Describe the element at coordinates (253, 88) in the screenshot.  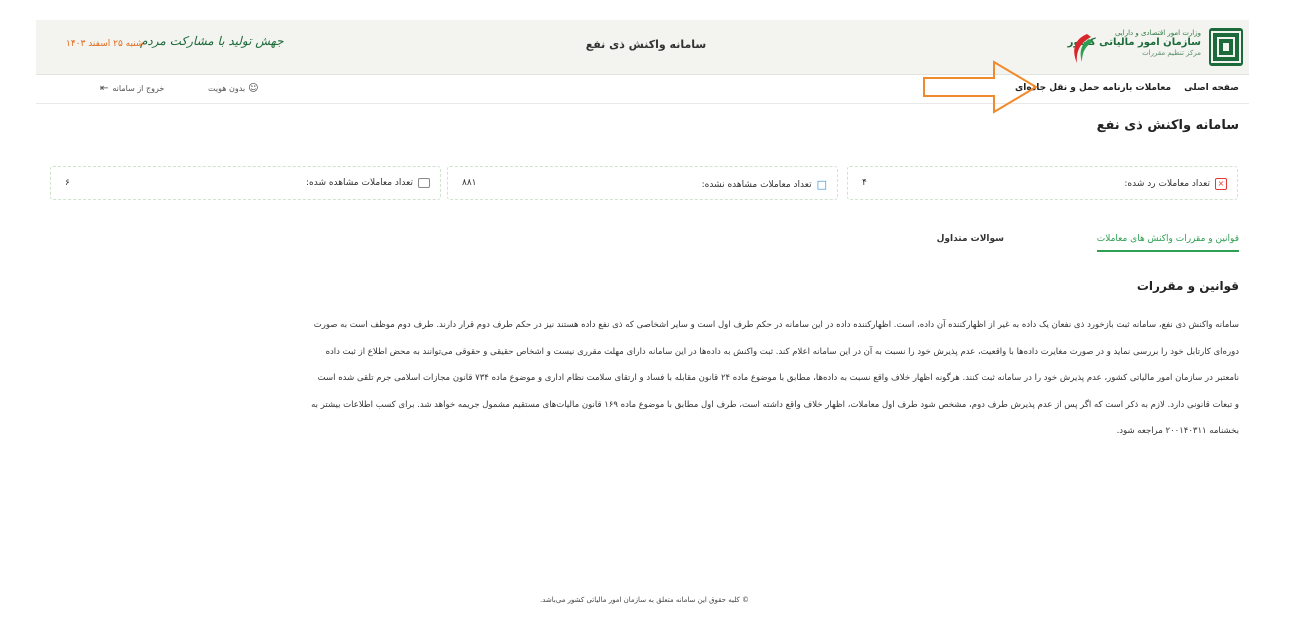
I see `user-icon: ☺` at that location.